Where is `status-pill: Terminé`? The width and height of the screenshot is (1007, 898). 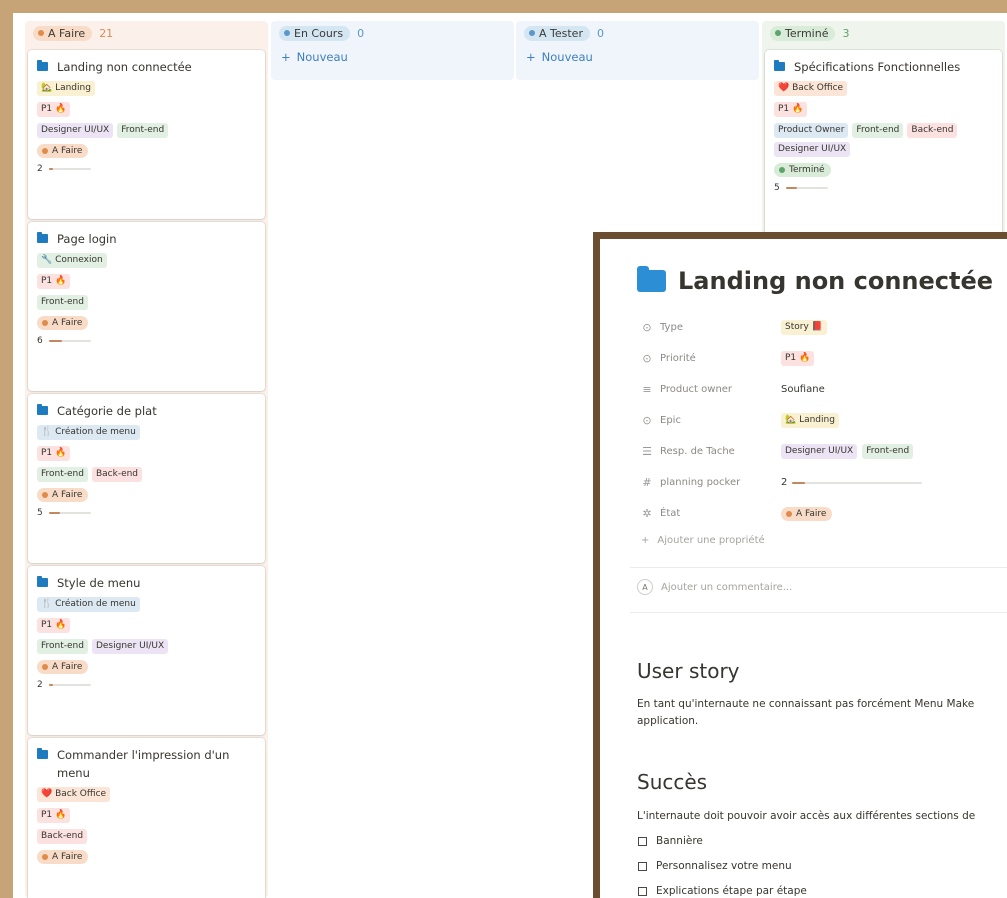 status-pill: Terminé is located at coordinates (803, 33).